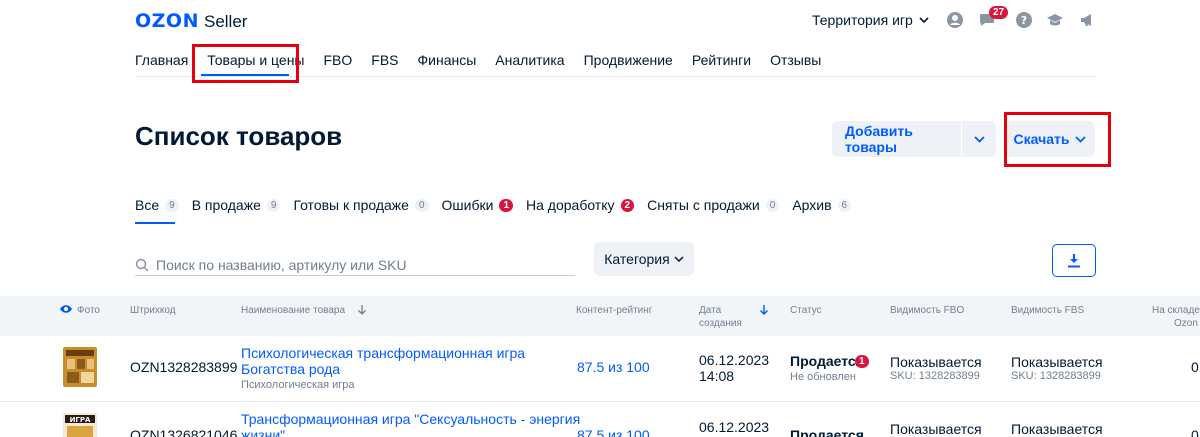  What do you see at coordinates (226, 205) in the screenshot?
I see `tab-label: В продаже` at bounding box center [226, 205].